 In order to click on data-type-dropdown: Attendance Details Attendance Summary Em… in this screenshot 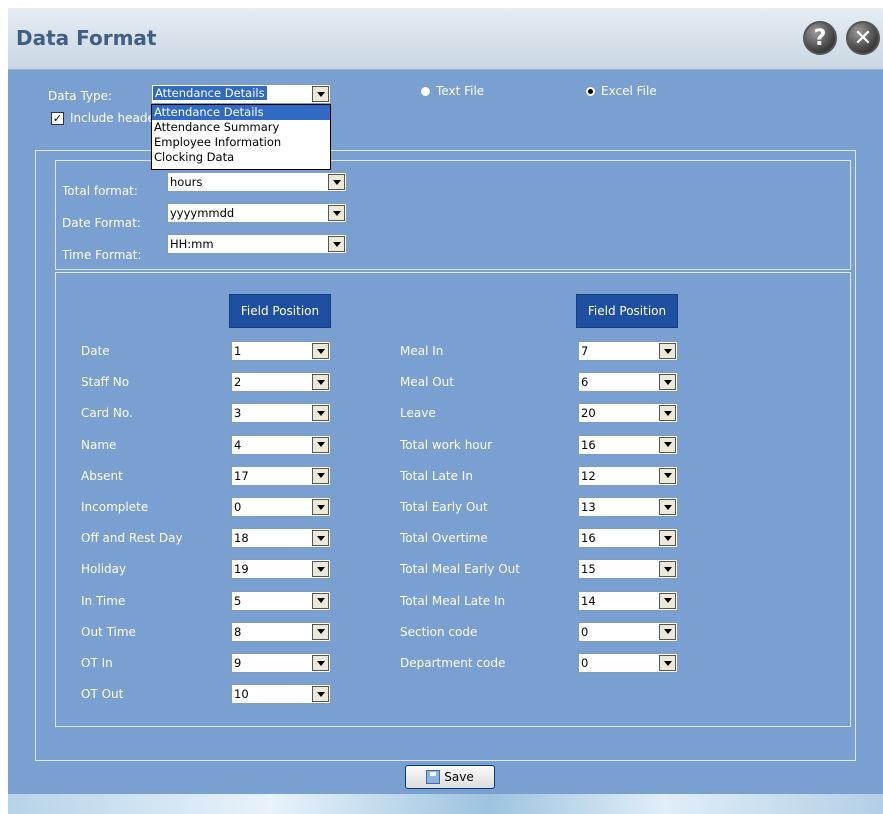, I will do `click(241, 137)`.